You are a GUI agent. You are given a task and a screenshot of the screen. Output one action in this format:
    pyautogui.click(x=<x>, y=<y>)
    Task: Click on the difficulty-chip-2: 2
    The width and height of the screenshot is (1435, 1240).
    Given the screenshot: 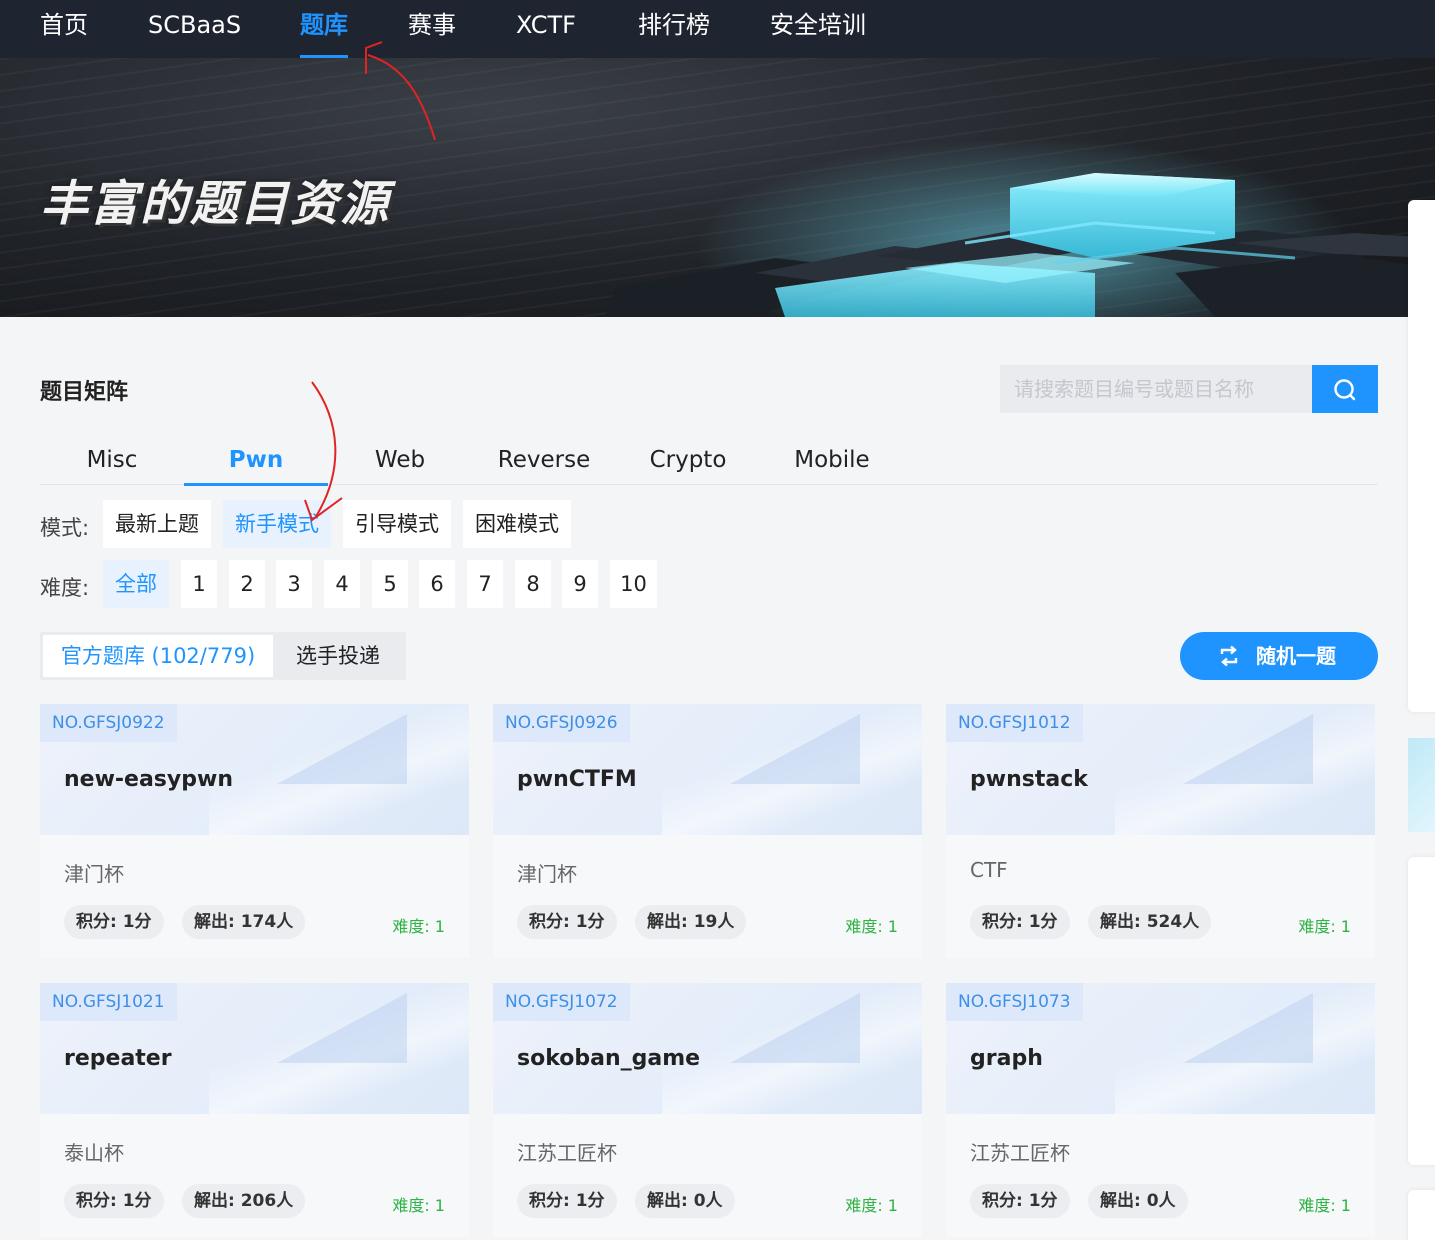 What is the action you would take?
    pyautogui.click(x=247, y=584)
    